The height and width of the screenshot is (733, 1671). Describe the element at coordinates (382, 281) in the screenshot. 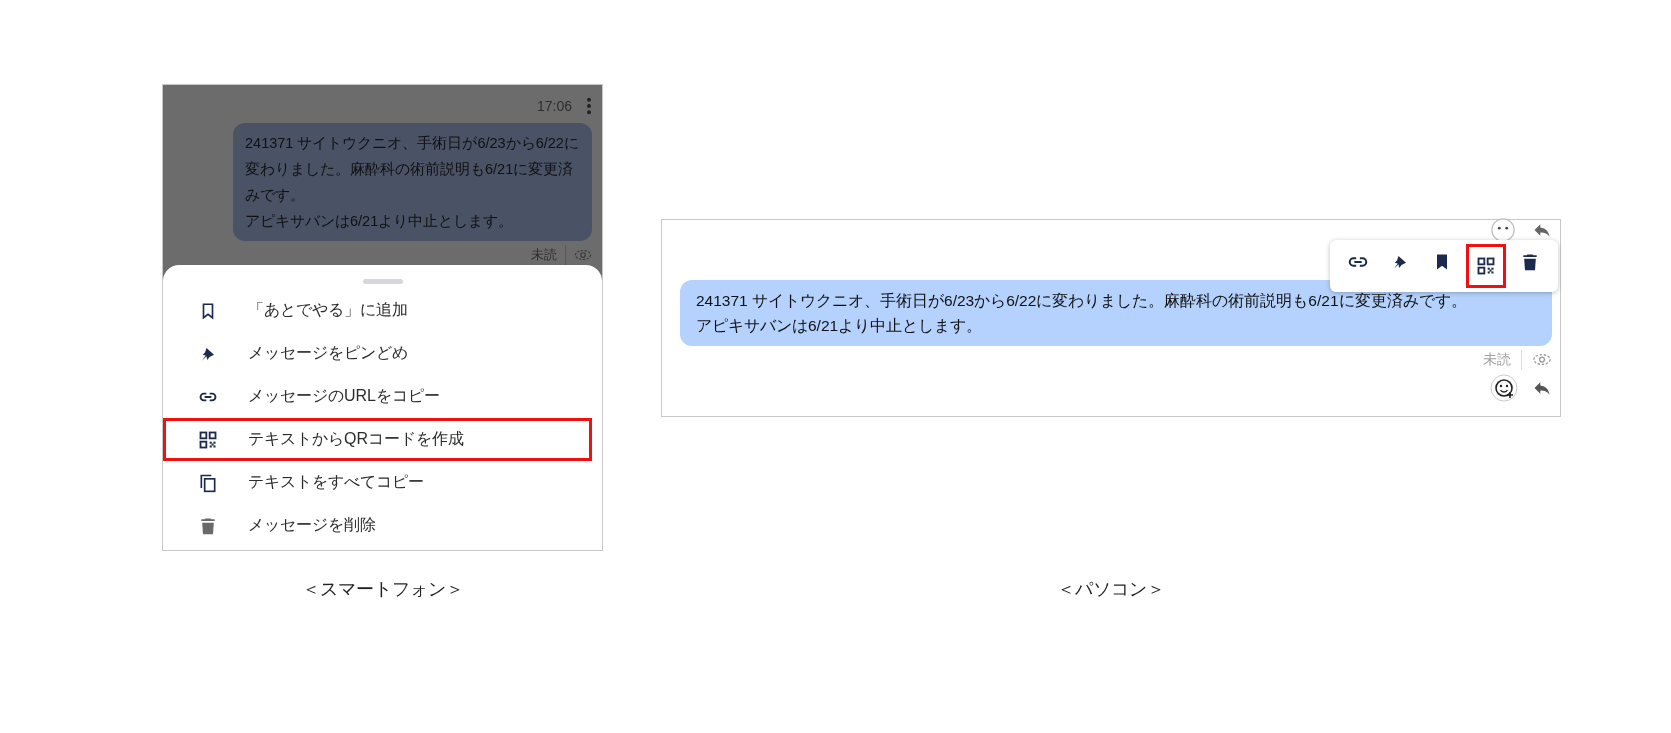

I see `sheet-handle` at that location.